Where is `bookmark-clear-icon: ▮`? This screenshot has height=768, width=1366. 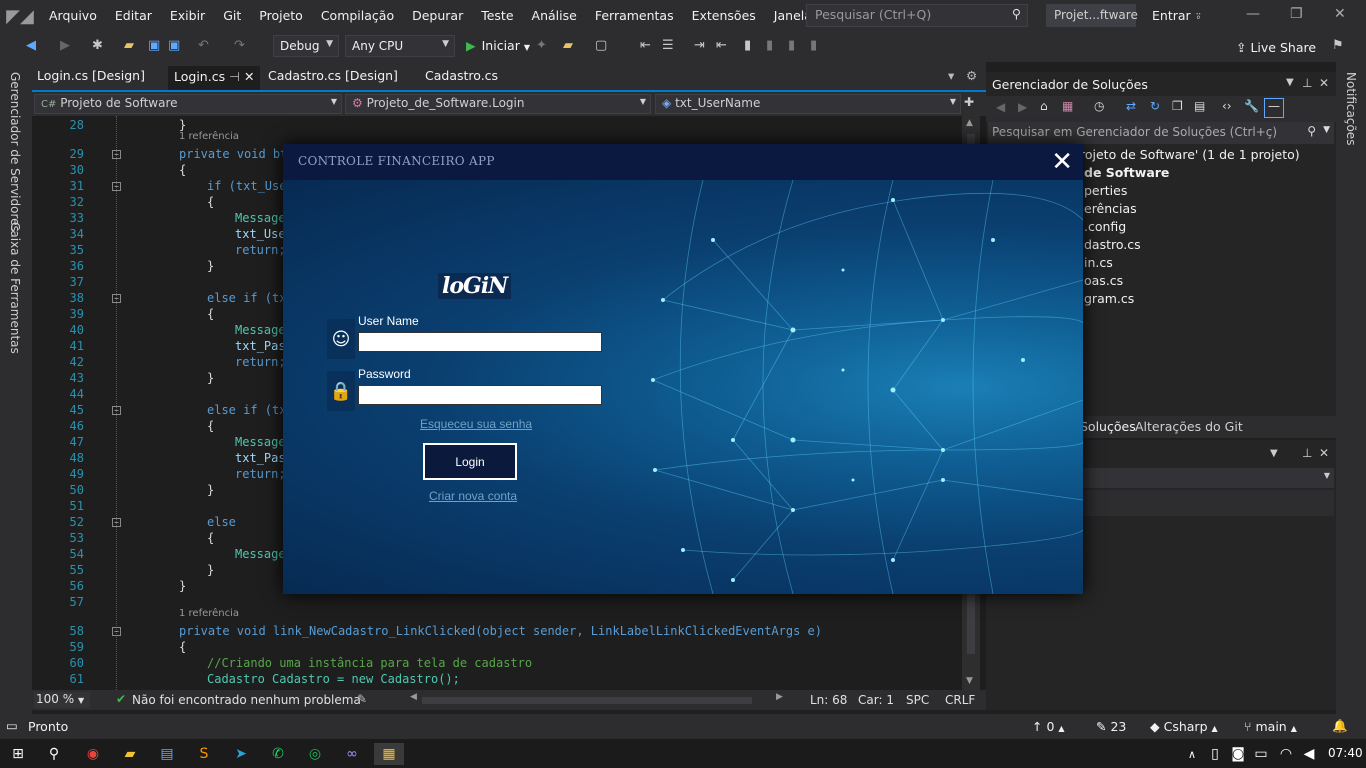
bookmark-clear-icon: ▮ is located at coordinates (813, 45).